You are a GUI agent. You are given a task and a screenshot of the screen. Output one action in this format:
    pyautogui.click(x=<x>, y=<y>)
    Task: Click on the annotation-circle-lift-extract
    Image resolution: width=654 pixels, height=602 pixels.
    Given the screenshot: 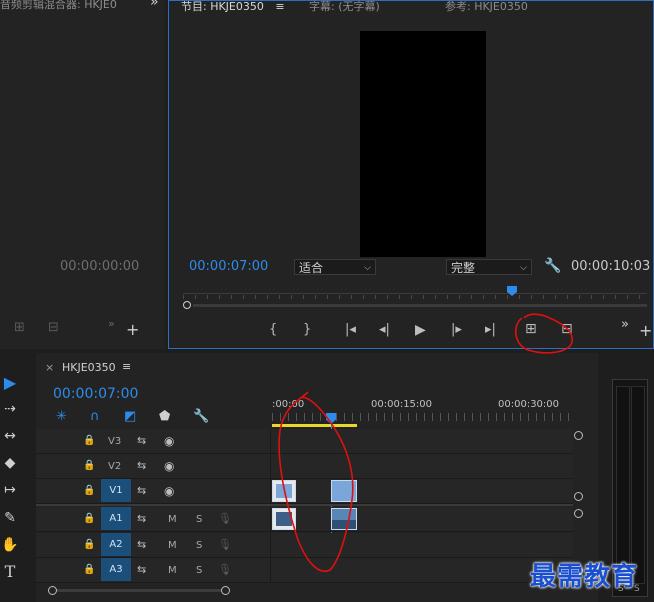 What is the action you would take?
    pyautogui.click(x=544, y=333)
    